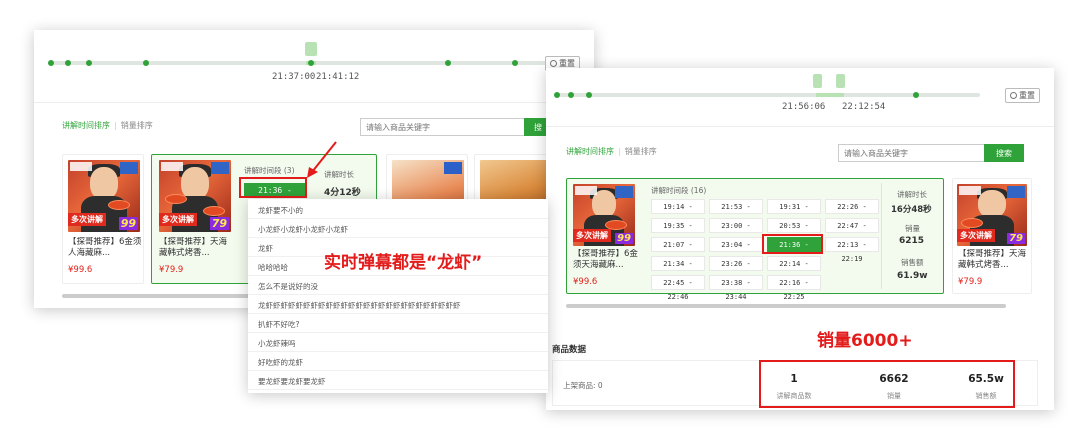  Describe the element at coordinates (794, 231) in the screenshot. I see `explain-time-slot: 20:53 - 21:05` at that location.